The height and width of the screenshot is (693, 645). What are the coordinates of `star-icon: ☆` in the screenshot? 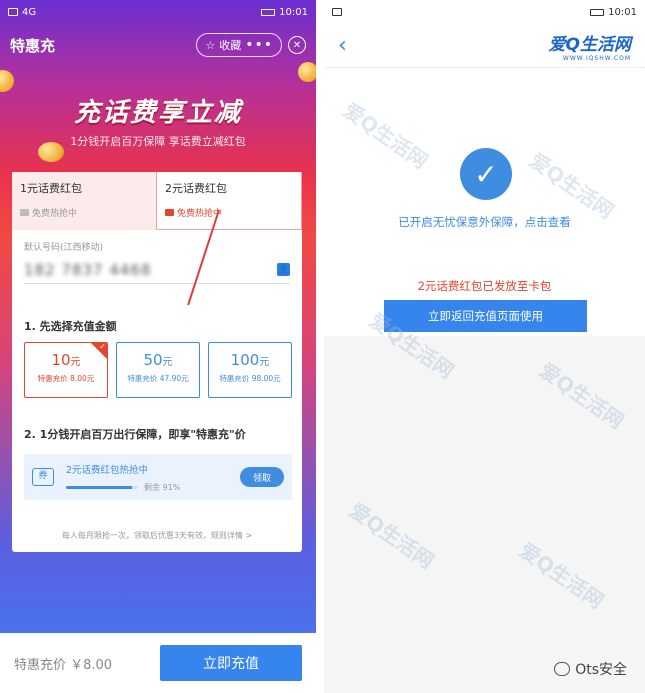 It's located at (210, 45).